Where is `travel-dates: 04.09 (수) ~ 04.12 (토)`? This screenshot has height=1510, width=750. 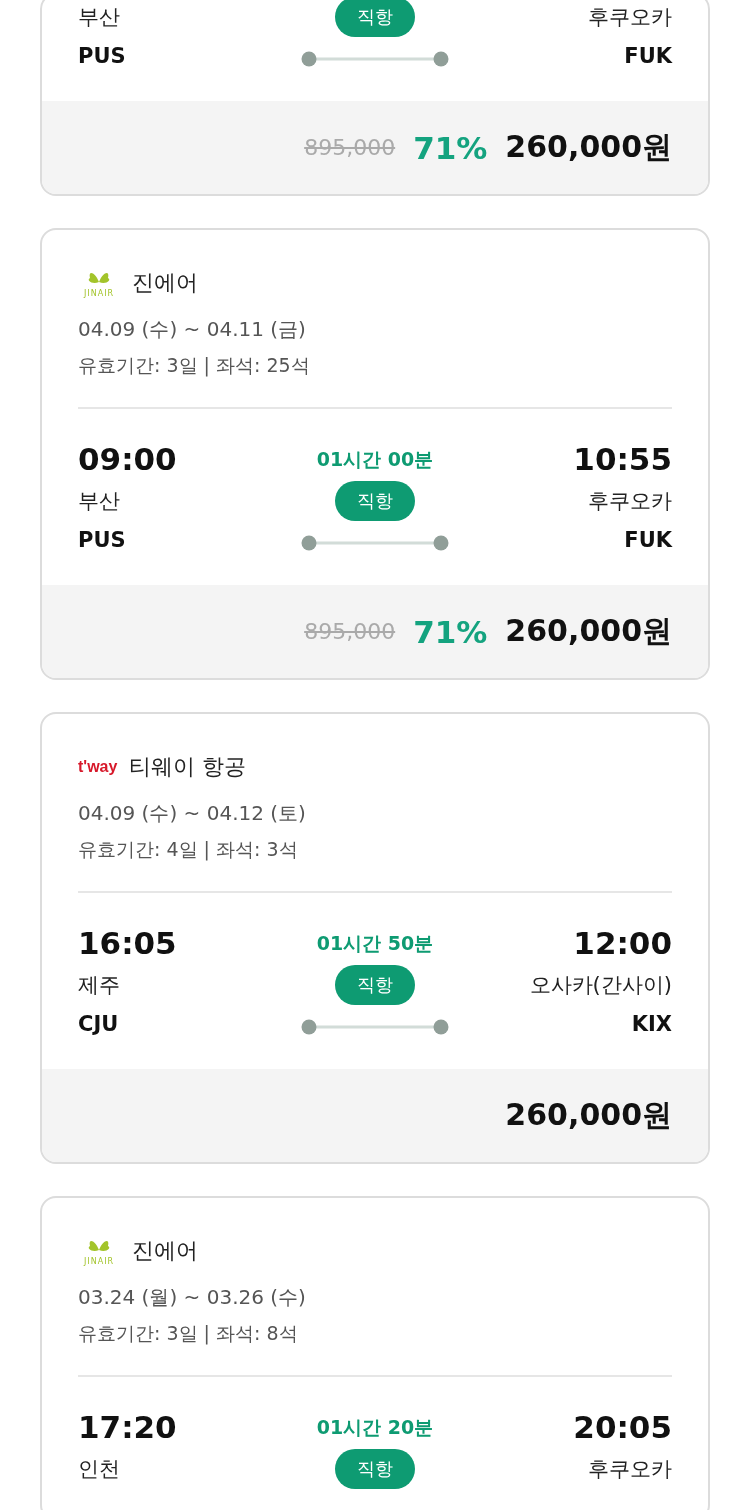
travel-dates: 04.09 (수) ~ 04.12 (토) is located at coordinates (192, 813).